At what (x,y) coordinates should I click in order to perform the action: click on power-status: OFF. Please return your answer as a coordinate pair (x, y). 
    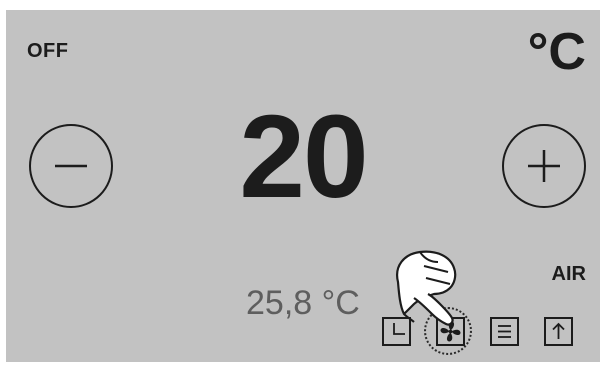
    Looking at the image, I should click on (48, 51).